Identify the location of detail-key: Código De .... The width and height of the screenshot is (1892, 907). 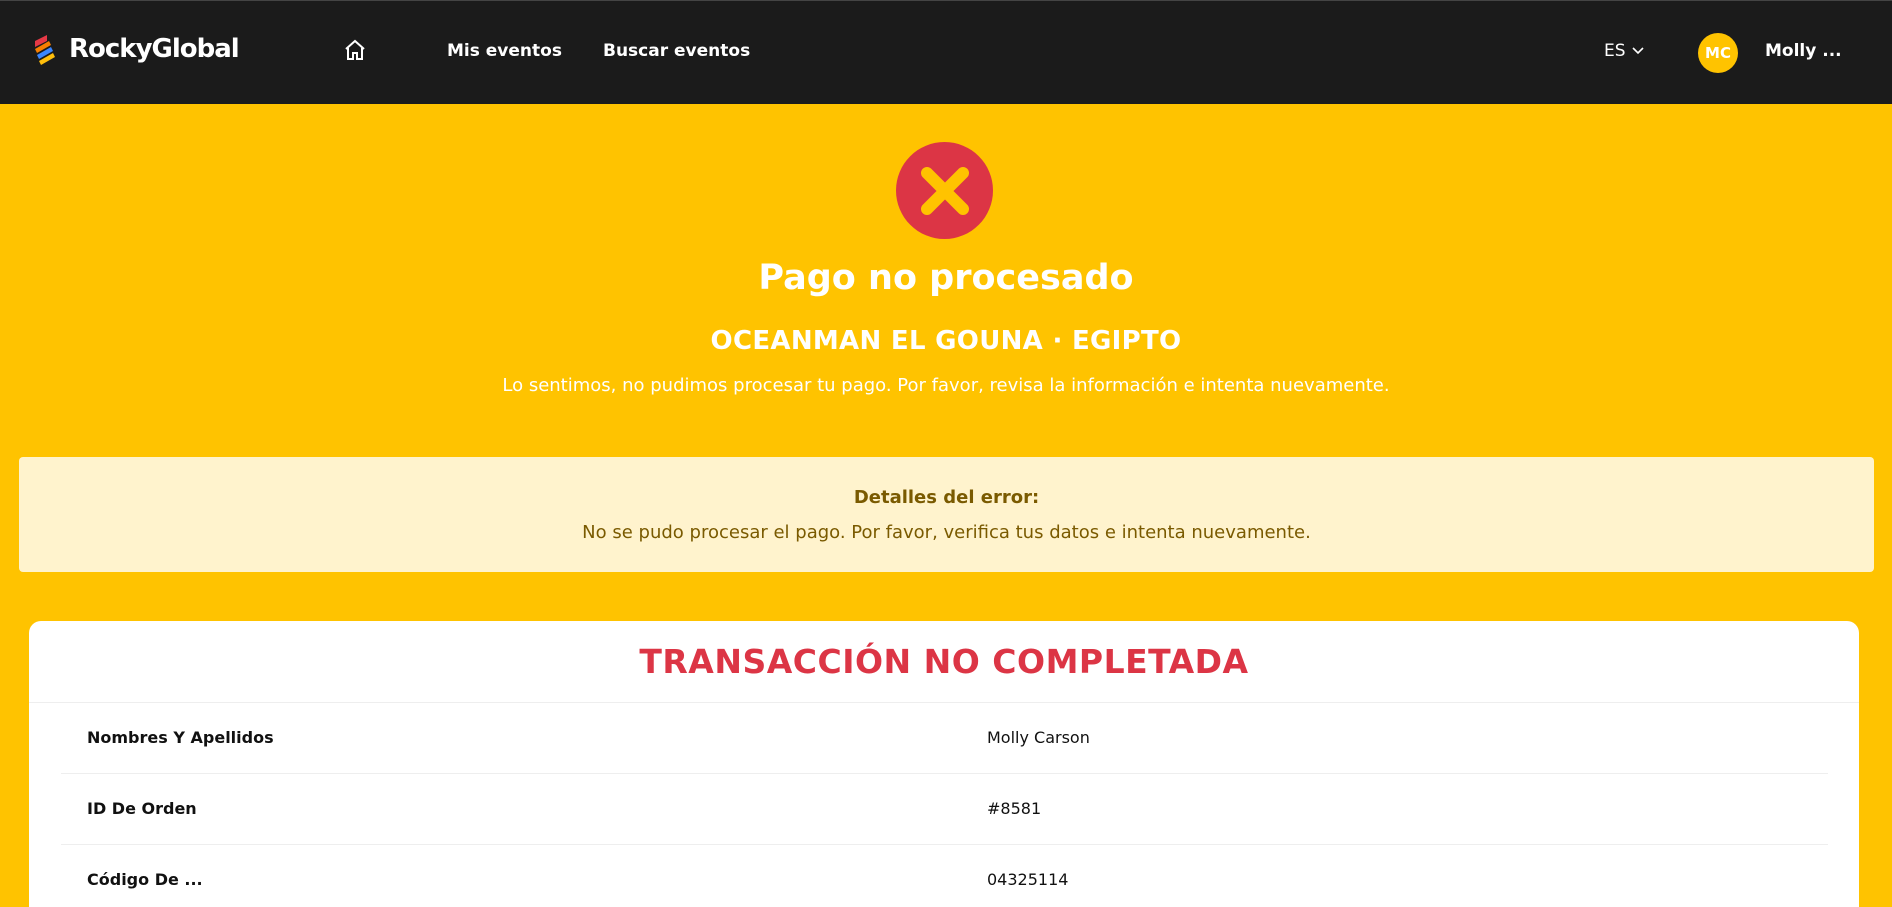
(145, 879).